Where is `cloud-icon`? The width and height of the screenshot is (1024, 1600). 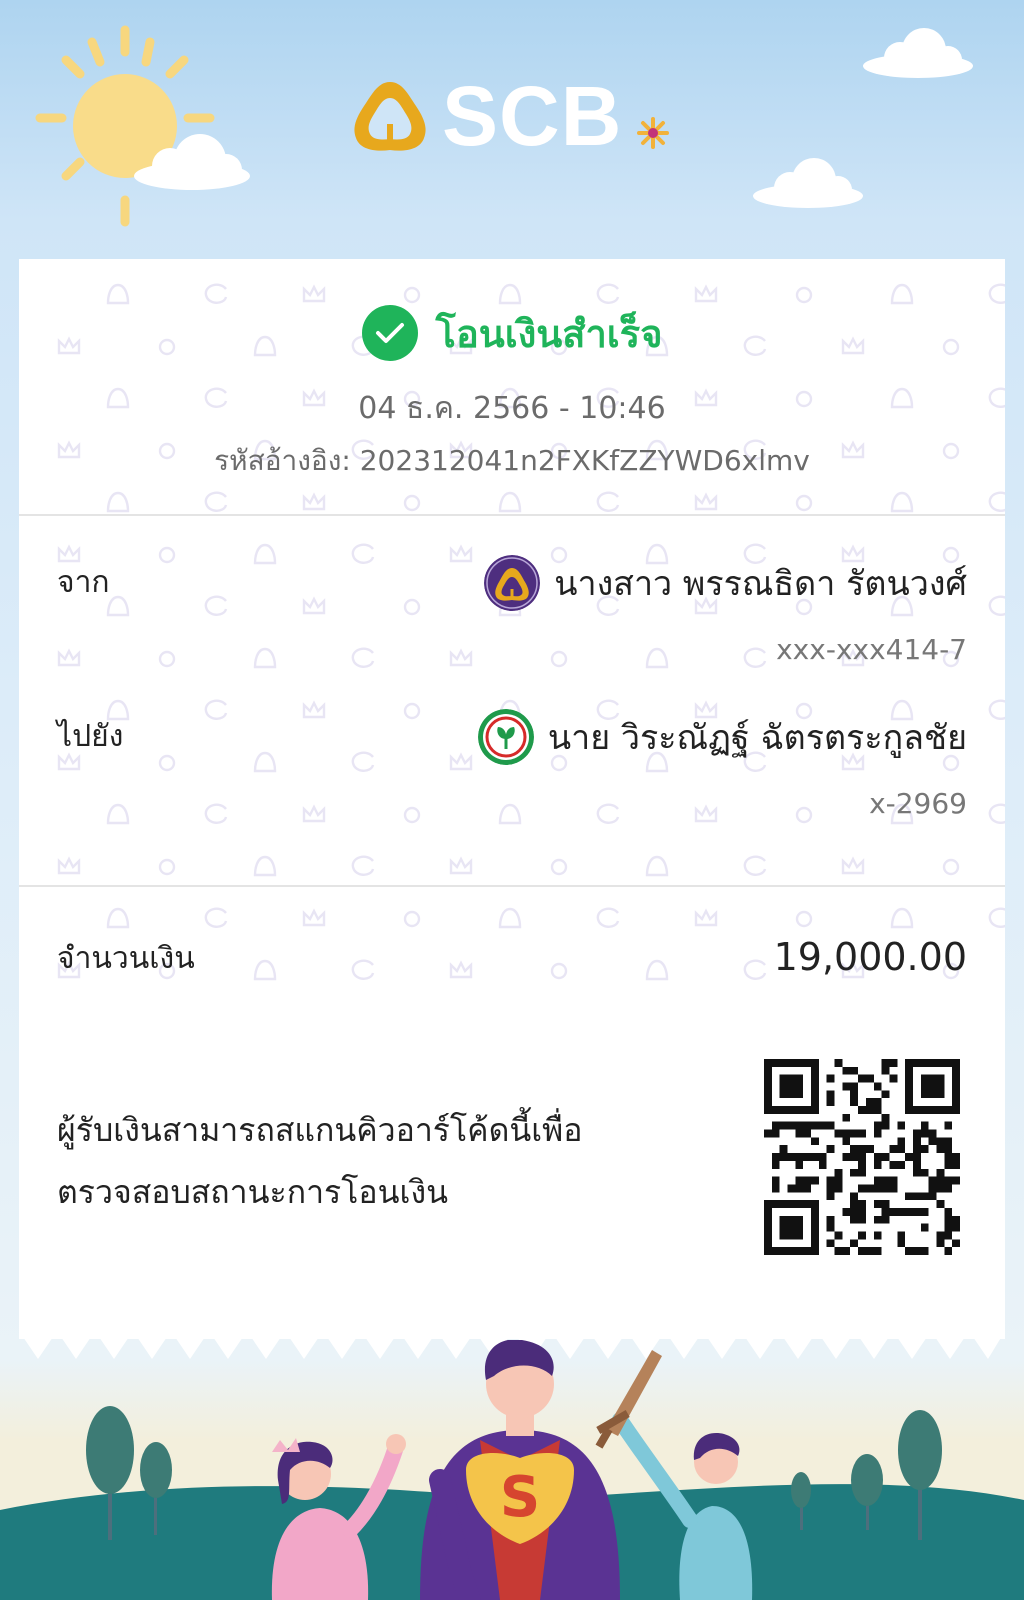
cloud-icon is located at coordinates (918, 53).